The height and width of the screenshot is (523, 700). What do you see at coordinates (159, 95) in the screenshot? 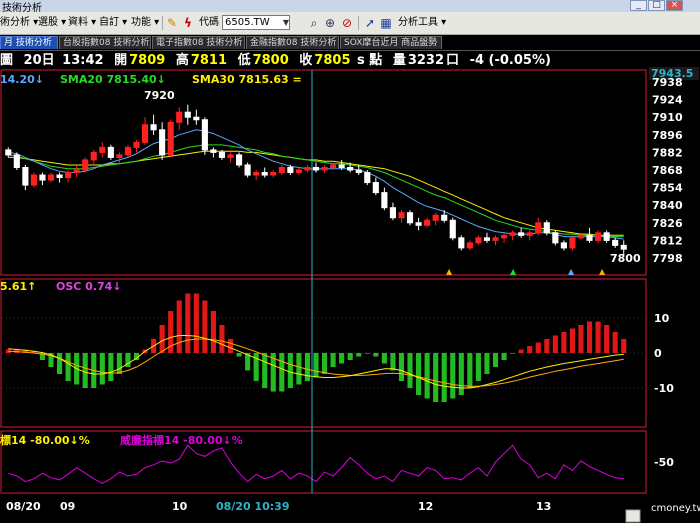
I see `peak-label: 7920` at bounding box center [159, 95].